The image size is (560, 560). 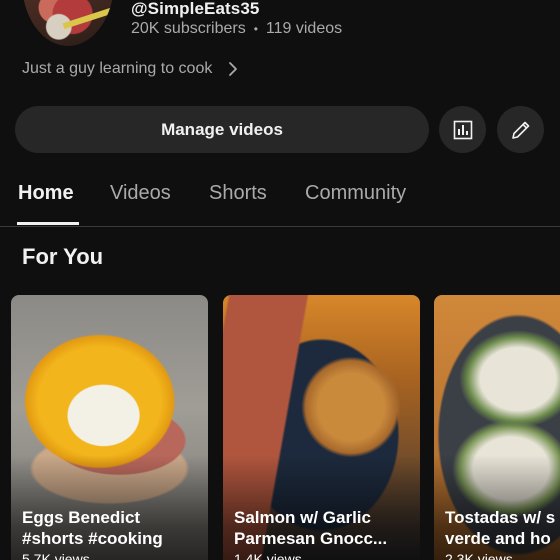 I want to click on channel-description: Just a guy learning to cook, so click(x=131, y=69).